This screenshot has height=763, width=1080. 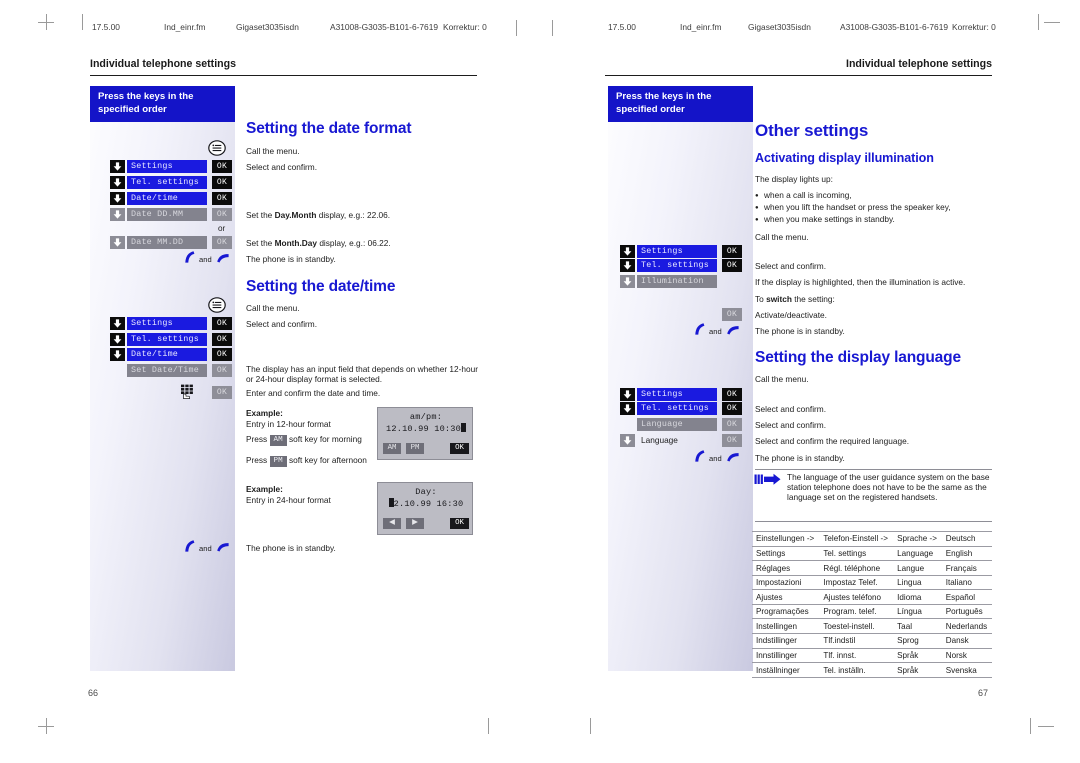 What do you see at coordinates (779, 27) in the screenshot?
I see `header-product: Gigaset3035isdn` at bounding box center [779, 27].